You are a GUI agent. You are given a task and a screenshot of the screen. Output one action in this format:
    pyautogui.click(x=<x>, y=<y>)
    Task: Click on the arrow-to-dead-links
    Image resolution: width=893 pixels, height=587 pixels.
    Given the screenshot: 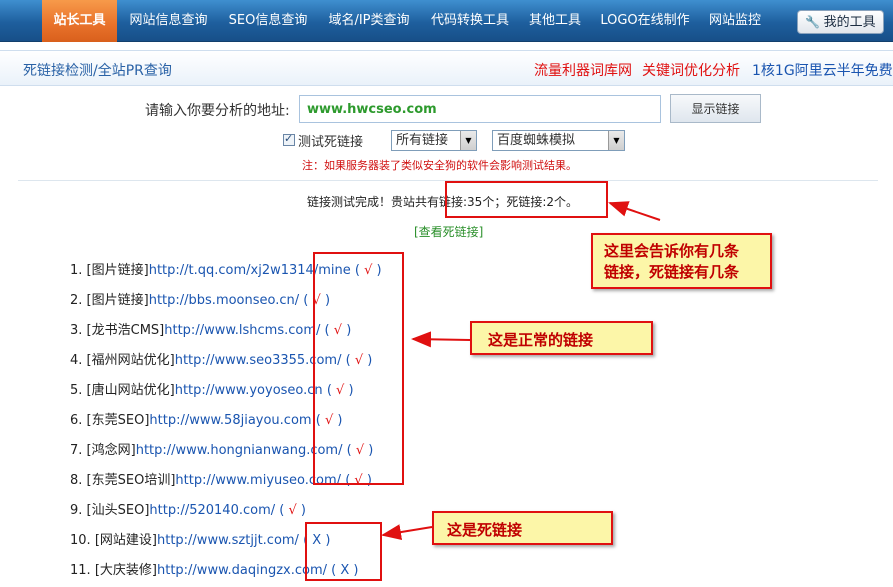 What is the action you would take?
    pyautogui.click(x=407, y=532)
    